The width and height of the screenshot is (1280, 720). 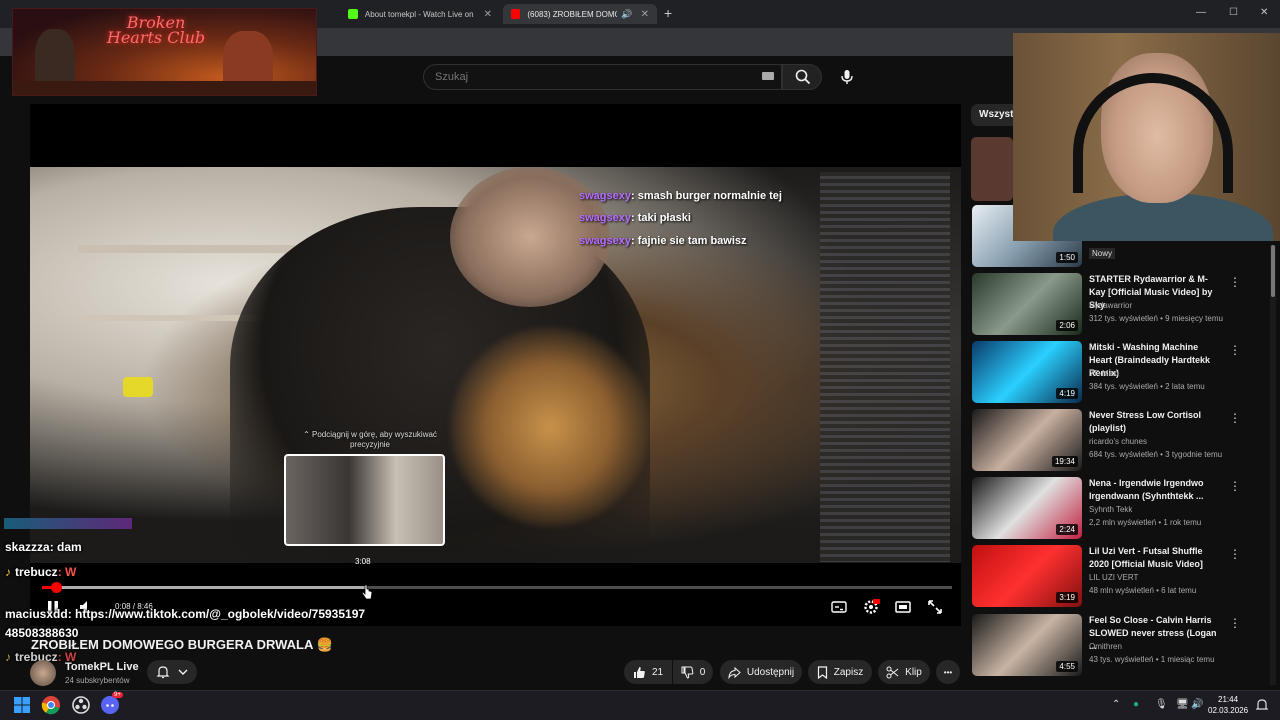 I want to click on filter-chip-all: Wszystk, so click(x=995, y=115).